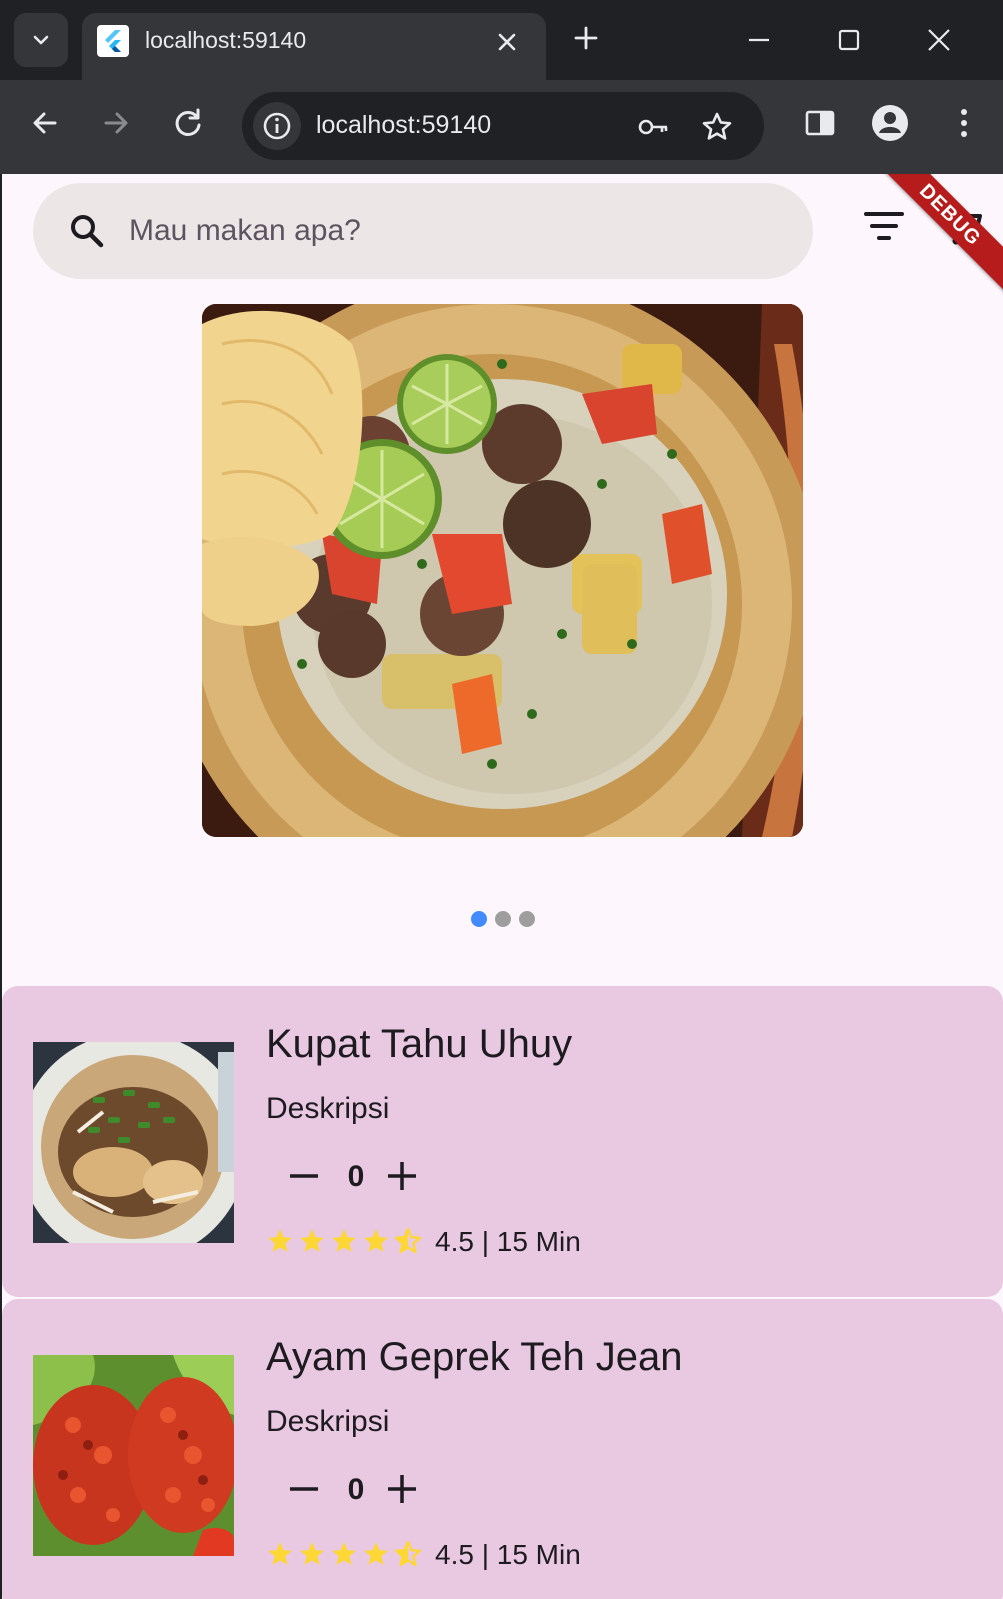 The height and width of the screenshot is (1599, 1003). I want to click on site-info-button, so click(277, 126).